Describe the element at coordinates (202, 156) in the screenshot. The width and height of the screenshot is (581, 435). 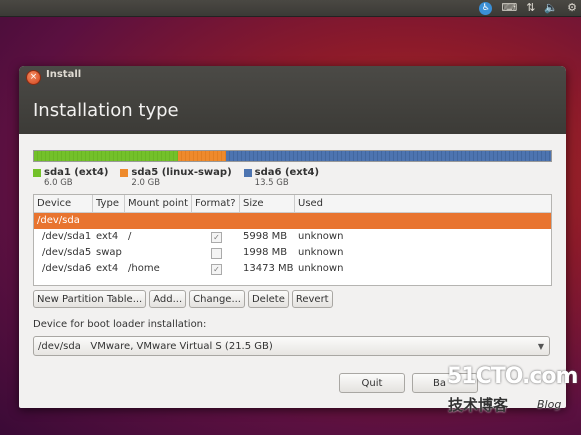
I see `partition-segment-sda5` at that location.